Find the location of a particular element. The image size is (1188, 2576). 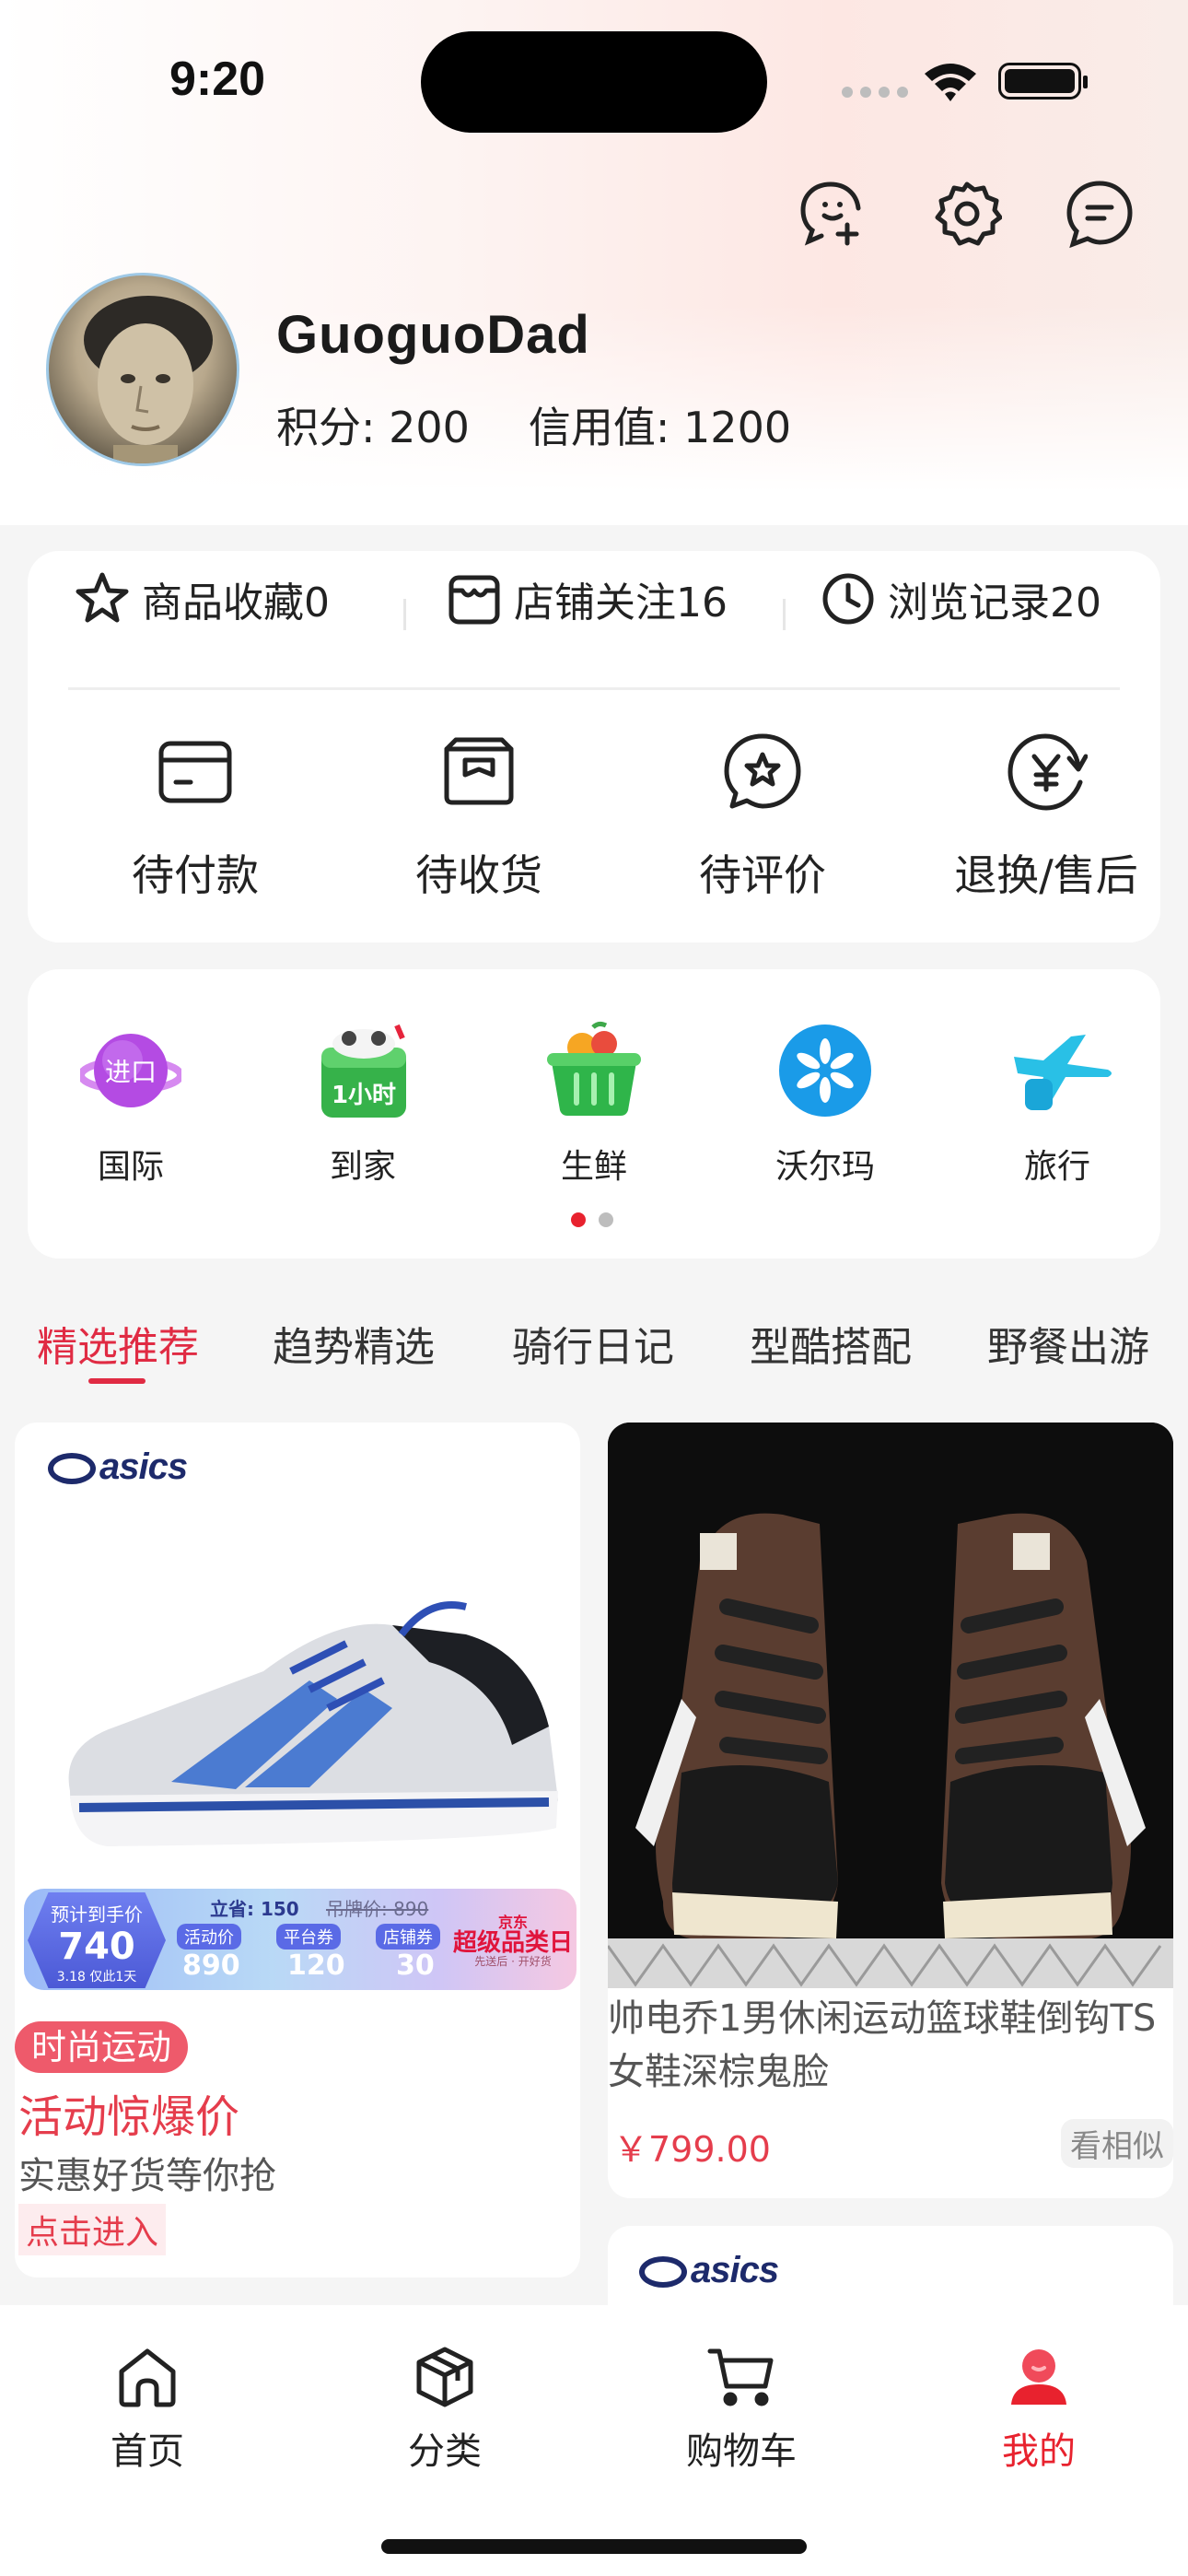

dynamic-island is located at coordinates (594, 82).